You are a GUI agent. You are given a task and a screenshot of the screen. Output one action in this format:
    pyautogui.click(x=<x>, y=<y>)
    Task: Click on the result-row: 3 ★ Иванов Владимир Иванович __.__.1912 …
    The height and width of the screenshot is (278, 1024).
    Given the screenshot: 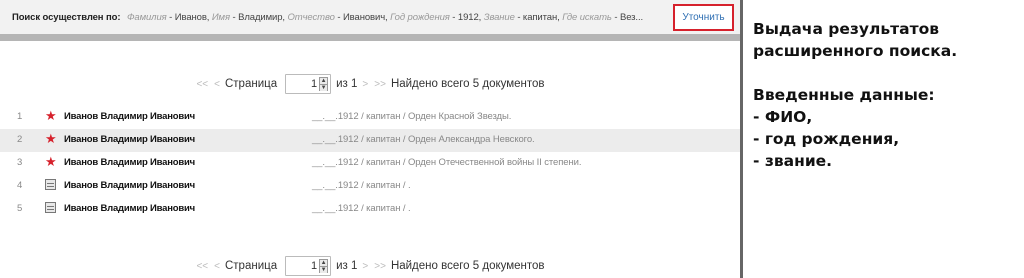 What is the action you would take?
    pyautogui.click(x=370, y=163)
    